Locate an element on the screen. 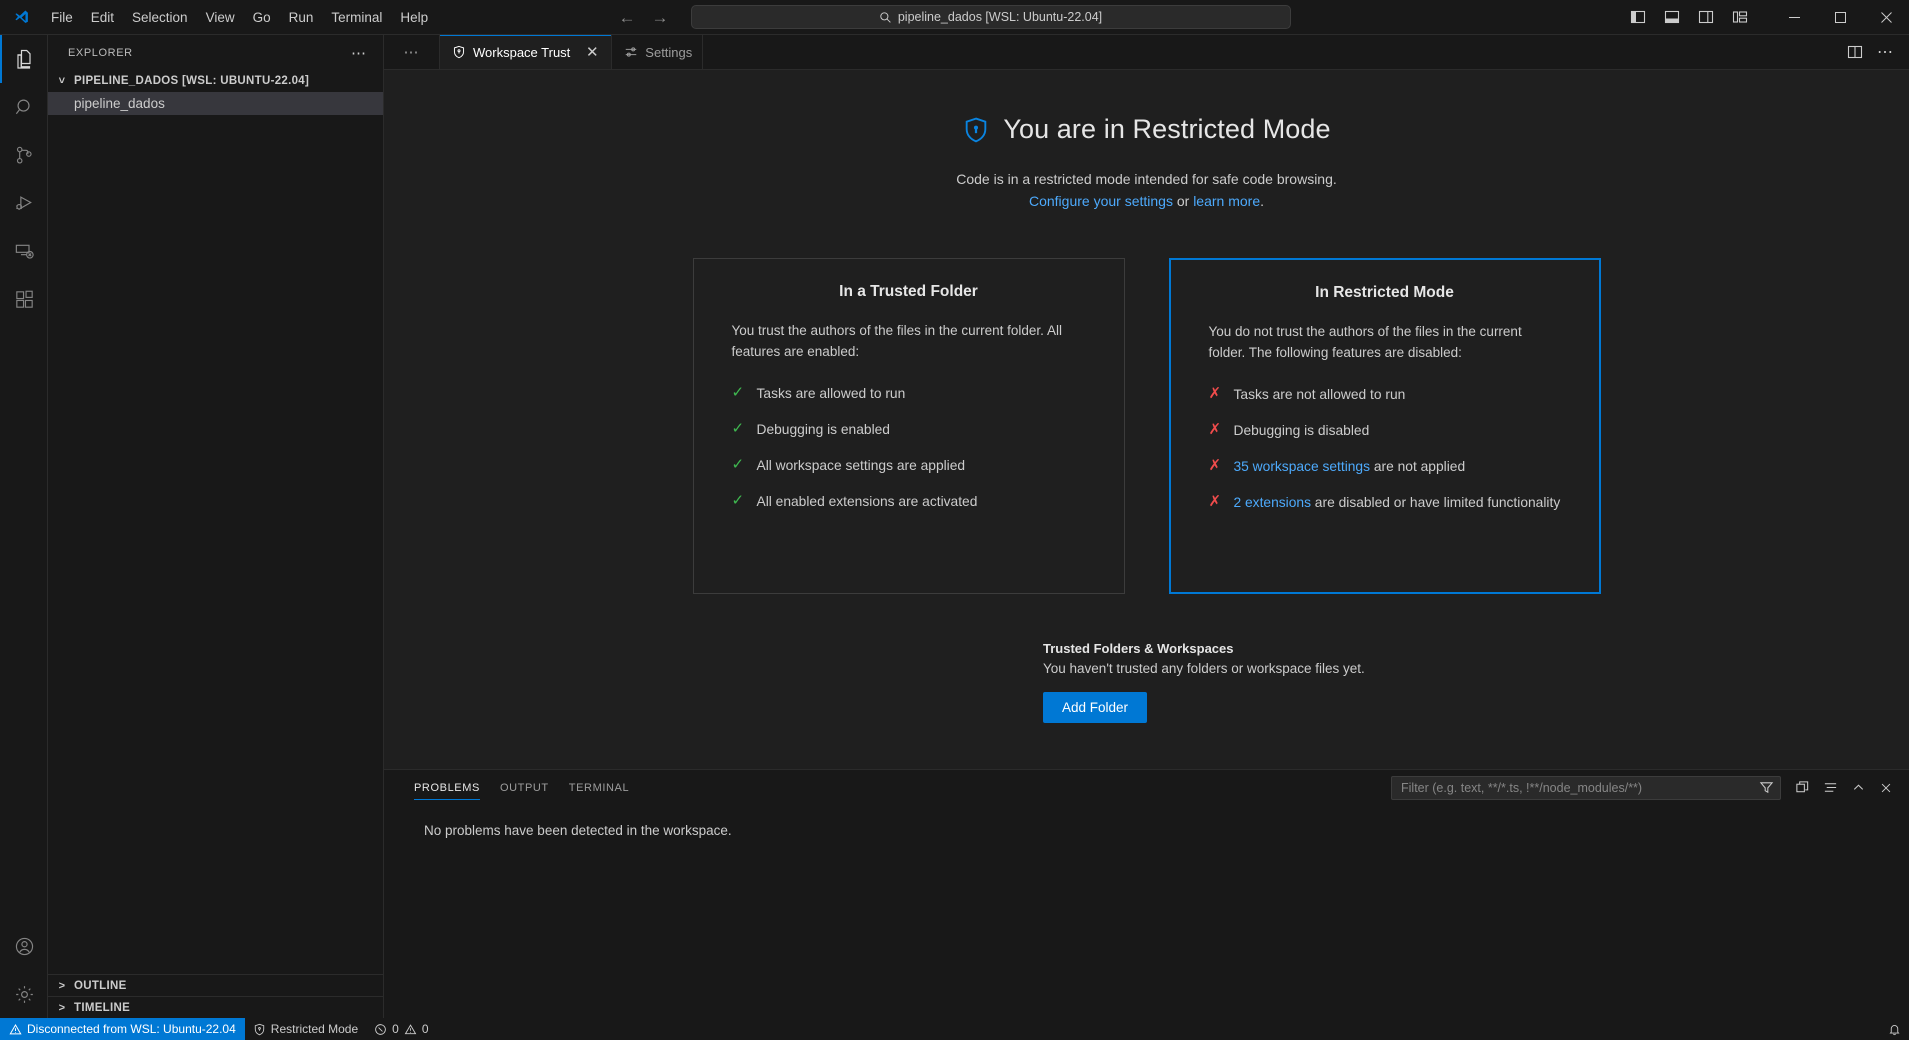  layout-customize-icon is located at coordinates (1740, 17).